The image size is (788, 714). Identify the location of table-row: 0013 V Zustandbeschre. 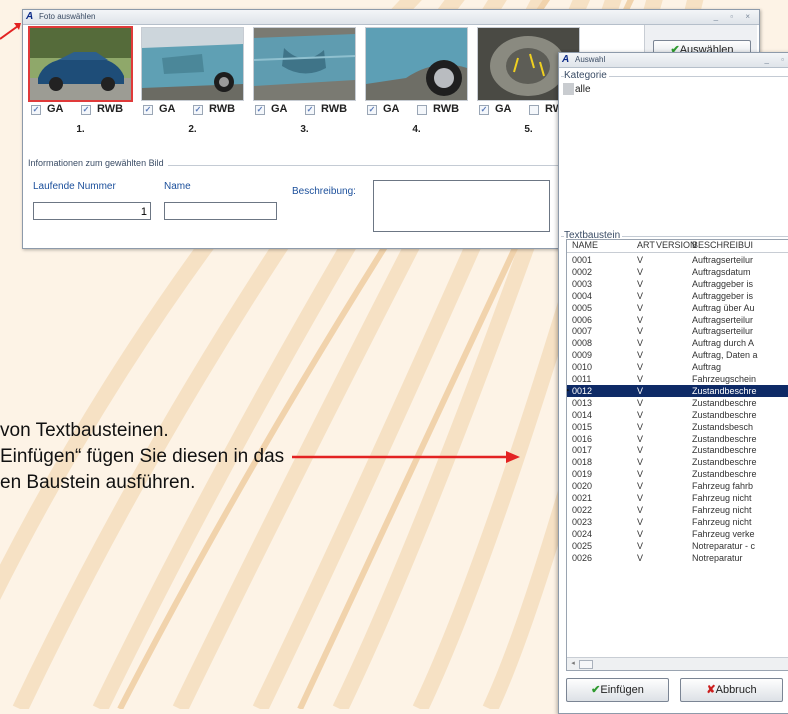
(677, 403).